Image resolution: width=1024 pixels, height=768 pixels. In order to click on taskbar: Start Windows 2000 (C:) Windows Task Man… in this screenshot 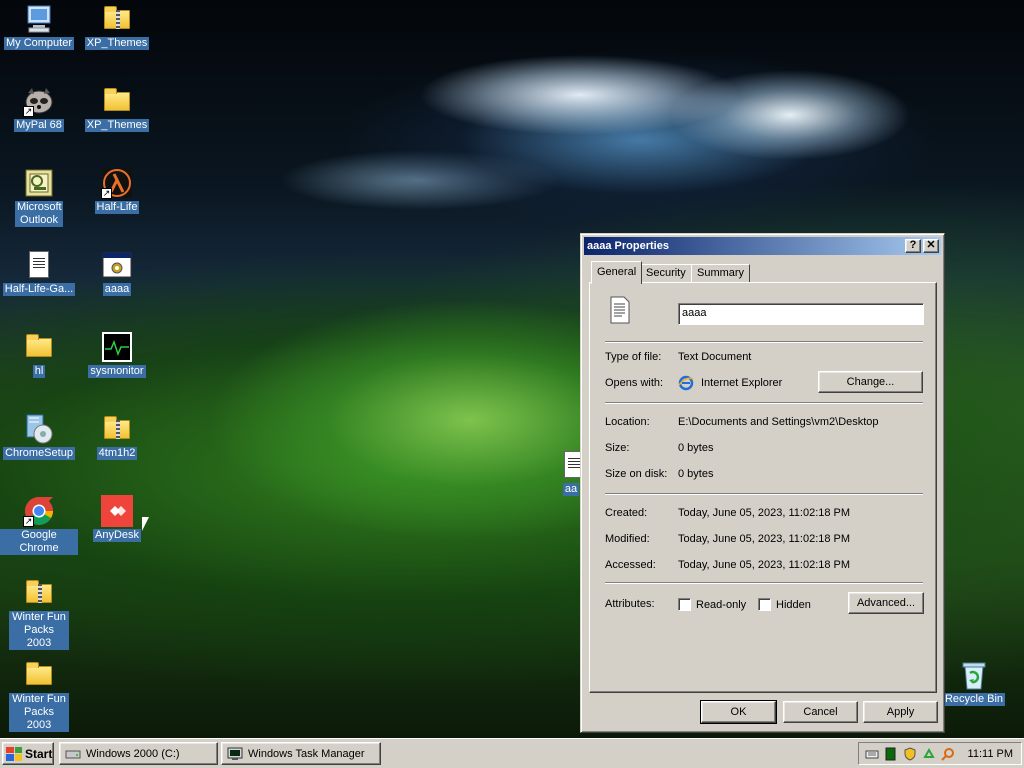, I will do `click(512, 753)`.